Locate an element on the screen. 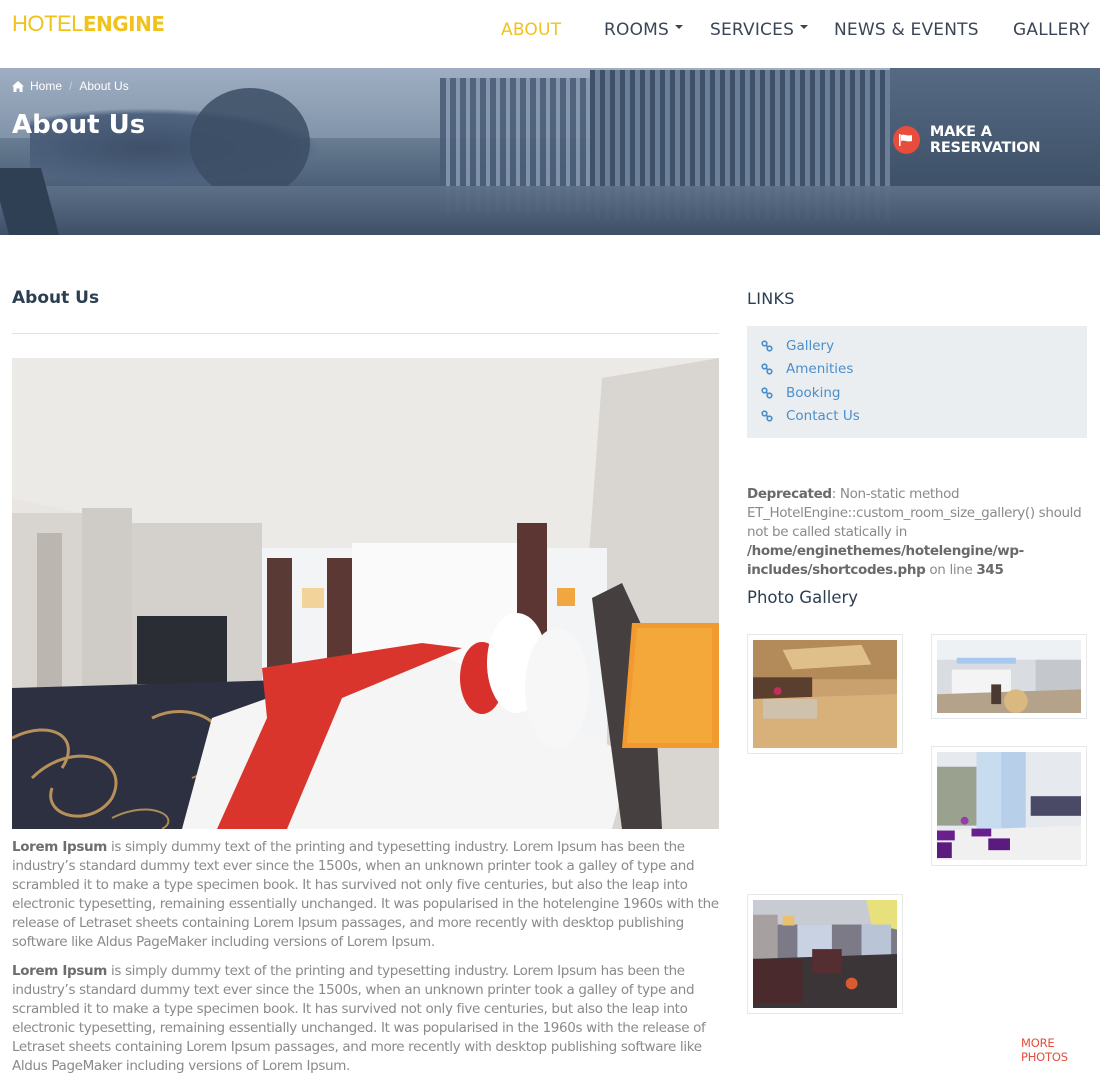  deprecated-on-line: on line is located at coordinates (951, 570).